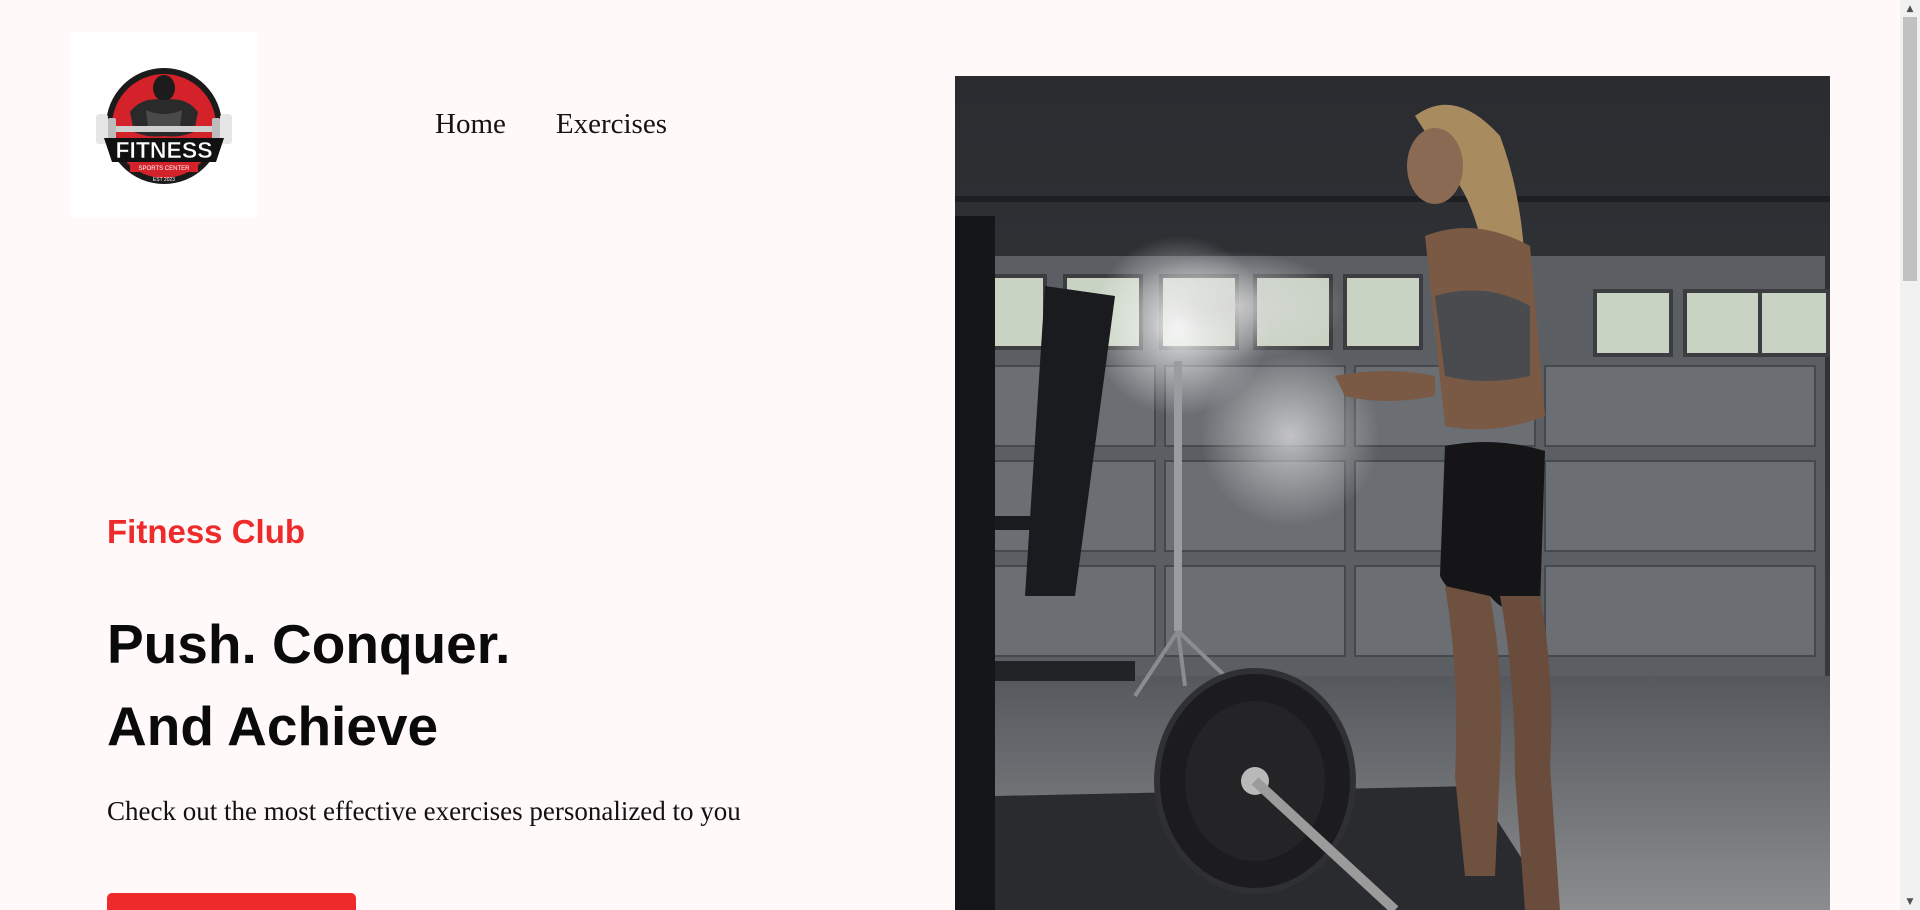 Image resolution: width=1920 pixels, height=910 pixels. I want to click on chevron-down-icon: ▼, so click(1910, 901).